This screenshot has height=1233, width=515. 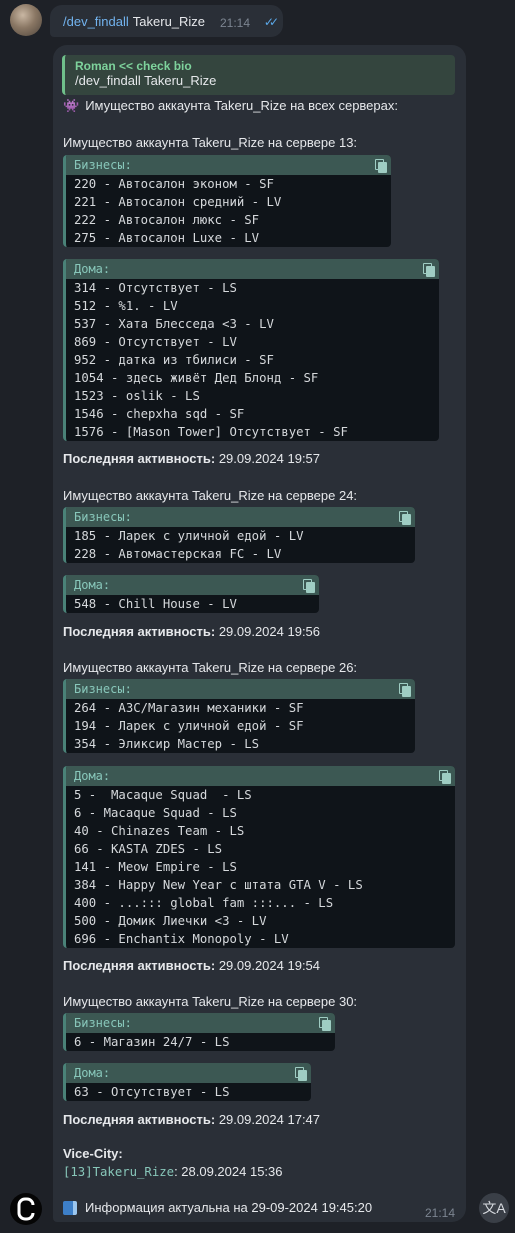 I want to click on business-row: 354 - Эликсир Мастер - LS, so click(x=167, y=744).